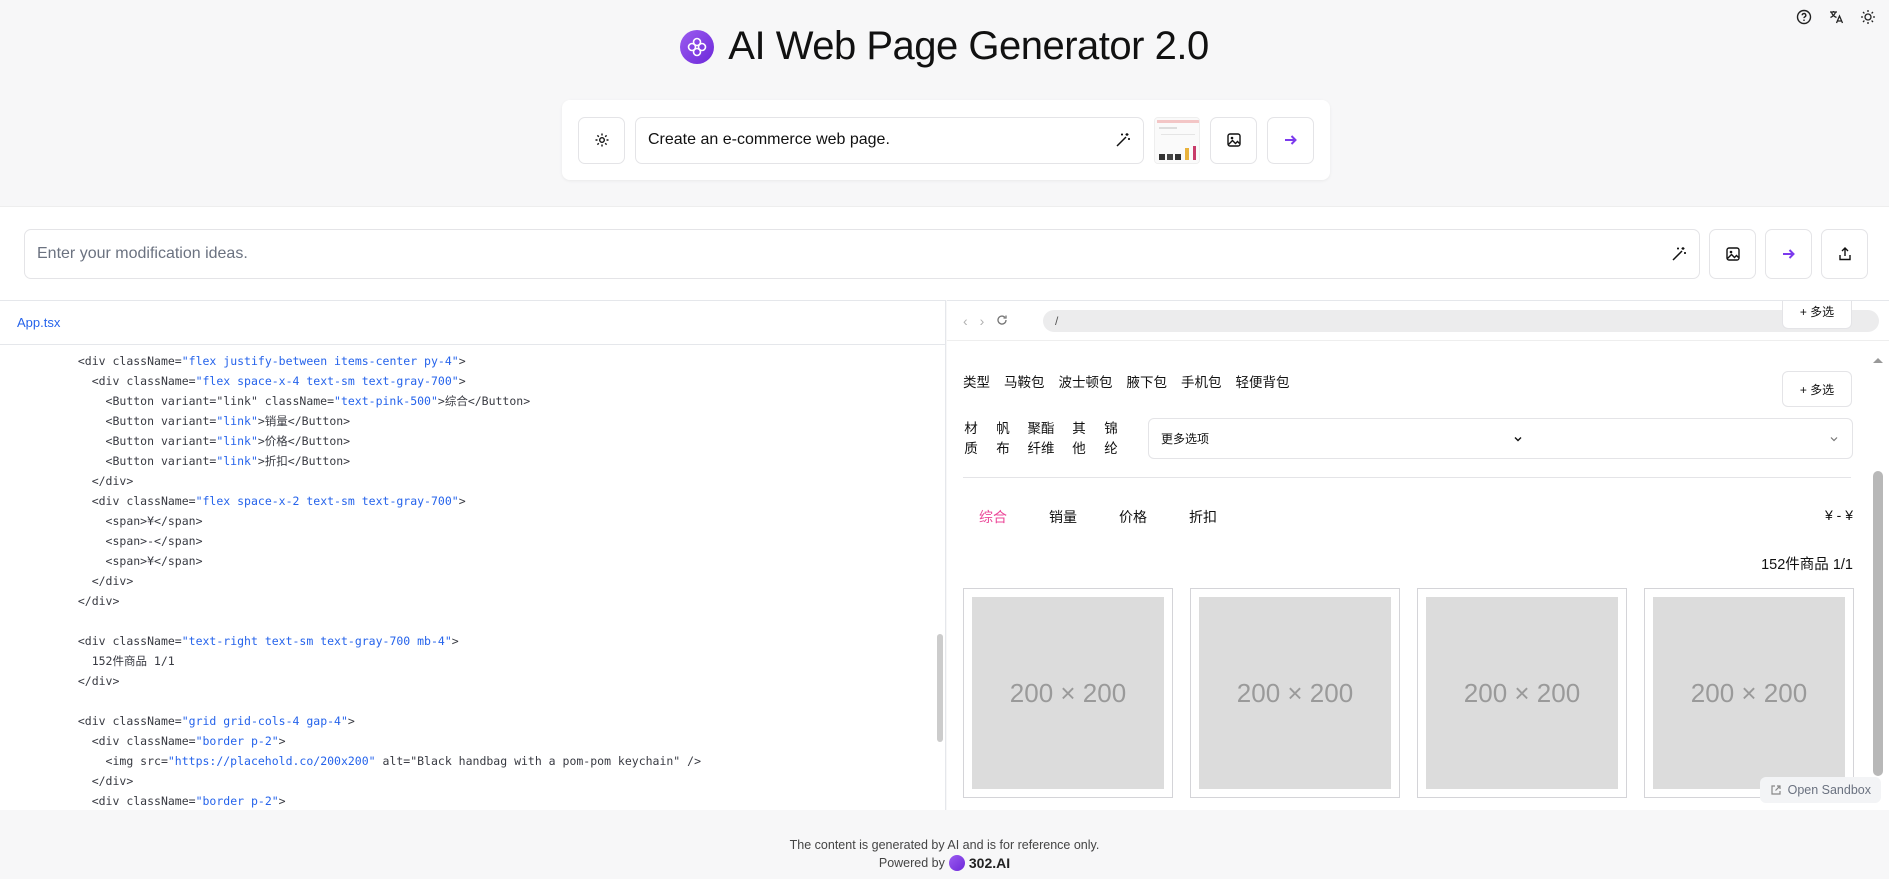 Image resolution: width=1889 pixels, height=879 pixels. I want to click on price-range: ¥ - ¥, so click(1838, 515).